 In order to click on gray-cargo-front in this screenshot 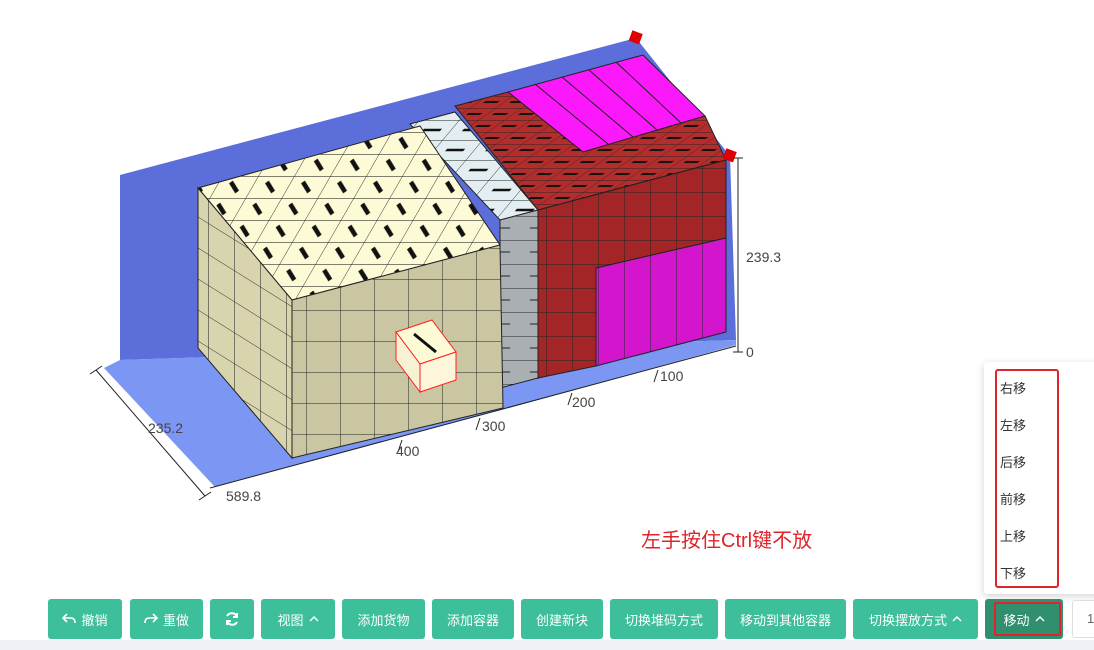, I will do `click(519, 299)`.